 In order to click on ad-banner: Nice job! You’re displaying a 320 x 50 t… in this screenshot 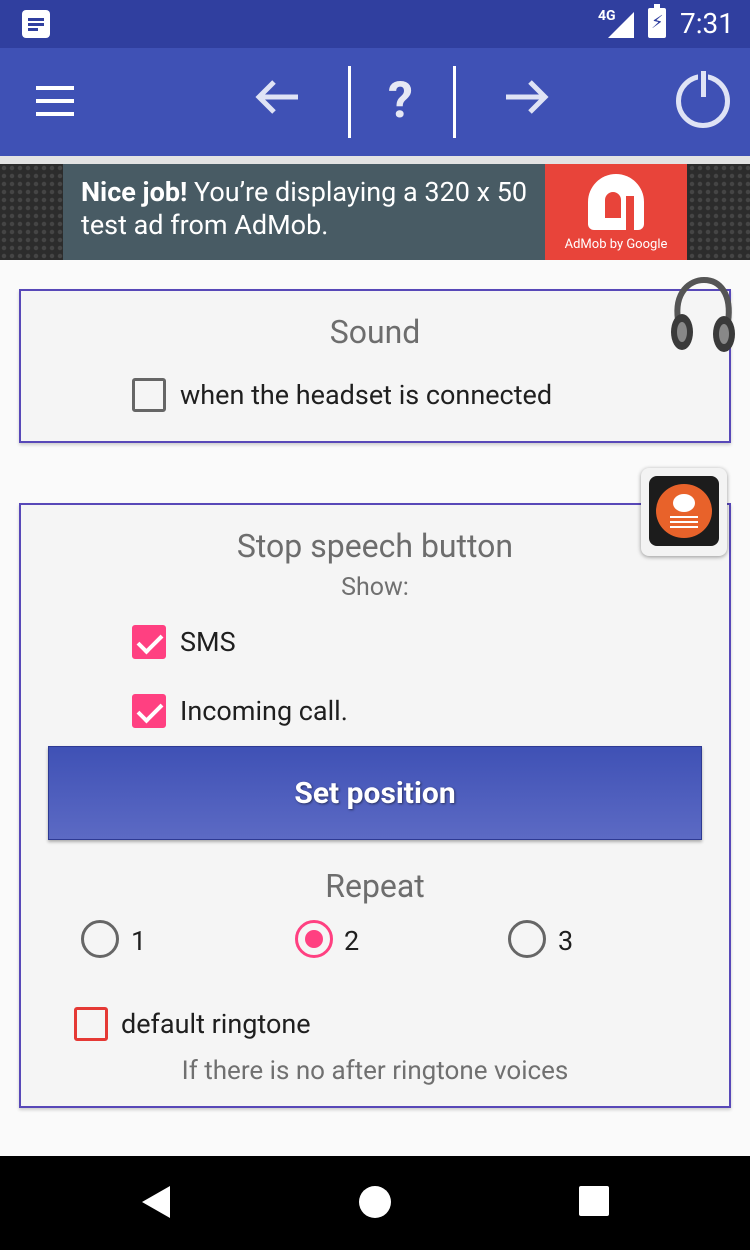, I will do `click(375, 212)`.